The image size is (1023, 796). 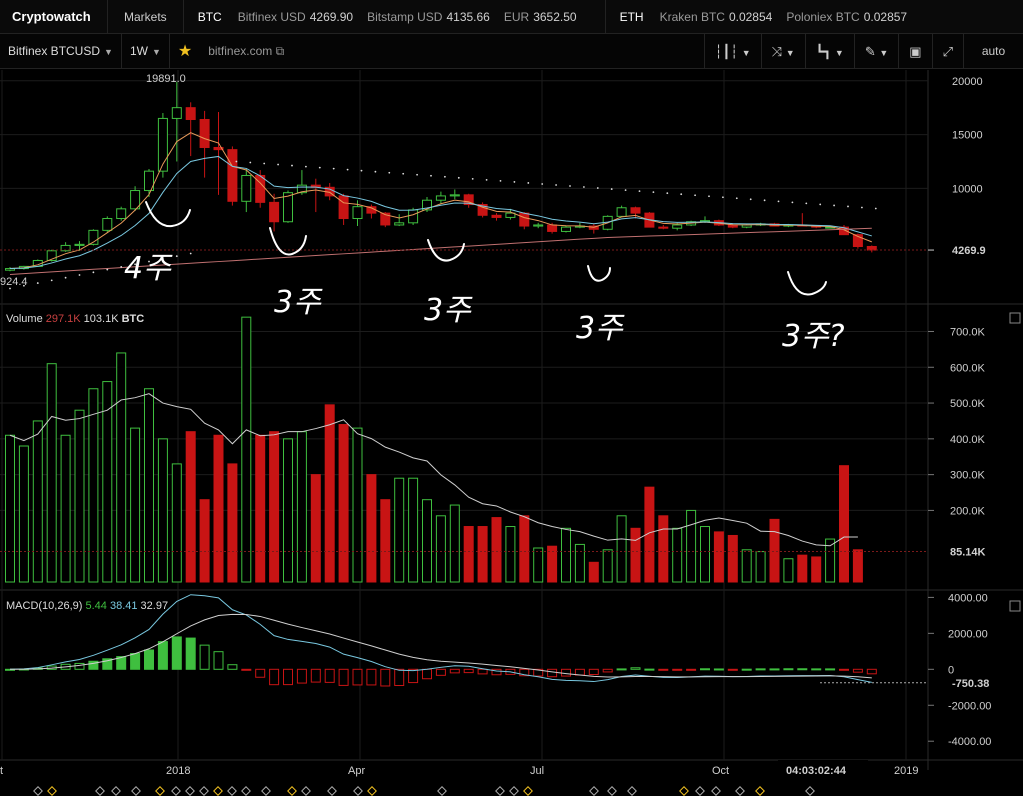 What do you see at coordinates (816, 771) in the screenshot?
I see `cursor-time-label: 04:03:02:44` at bounding box center [816, 771].